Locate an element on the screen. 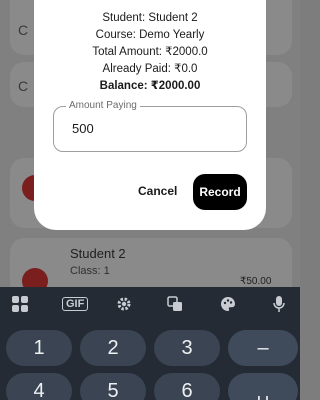  gear-icon is located at coordinates (124, 304).